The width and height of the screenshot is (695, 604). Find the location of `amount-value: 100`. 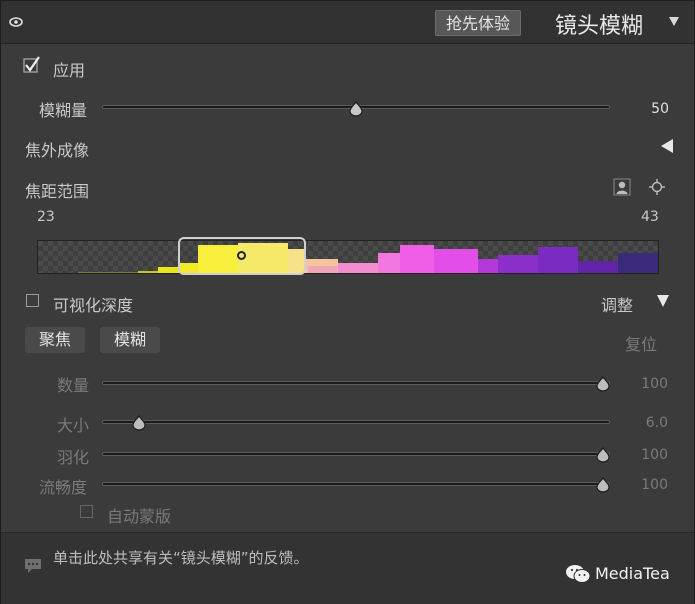

amount-value: 100 is located at coordinates (654, 384).